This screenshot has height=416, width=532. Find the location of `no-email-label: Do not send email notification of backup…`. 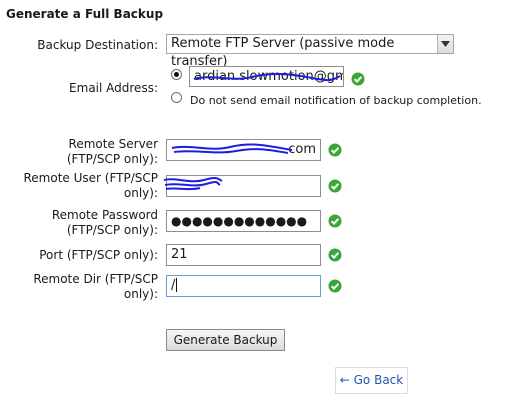

no-email-label: Do not send email notification of backup… is located at coordinates (336, 100).